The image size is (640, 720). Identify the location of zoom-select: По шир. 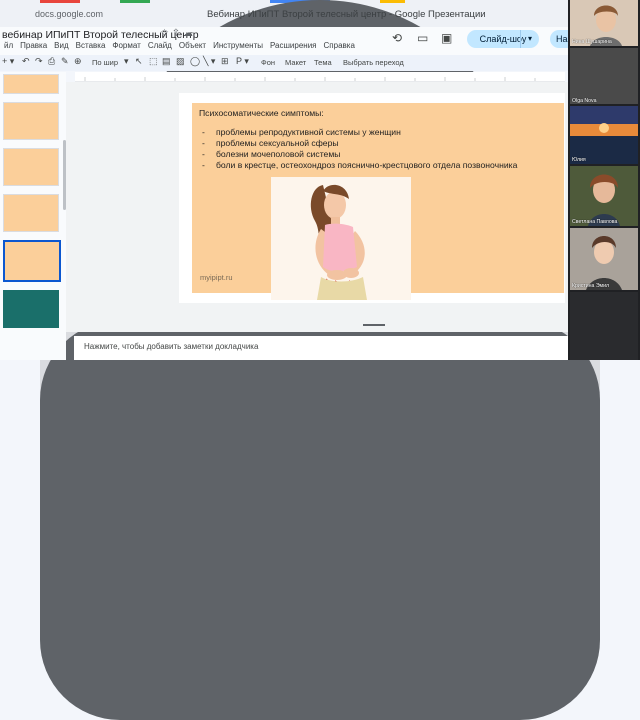
(105, 62).